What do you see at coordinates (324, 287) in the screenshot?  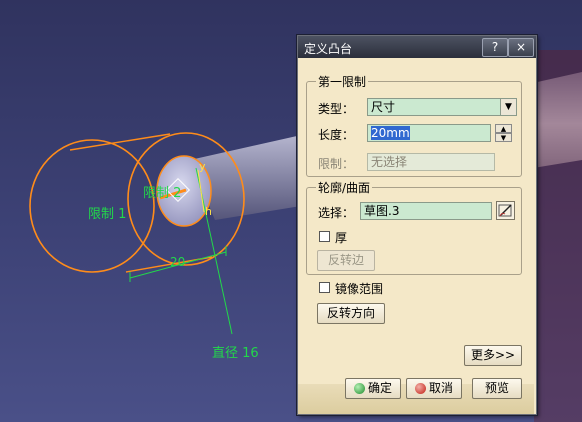 I see `mirror-checkbox` at bounding box center [324, 287].